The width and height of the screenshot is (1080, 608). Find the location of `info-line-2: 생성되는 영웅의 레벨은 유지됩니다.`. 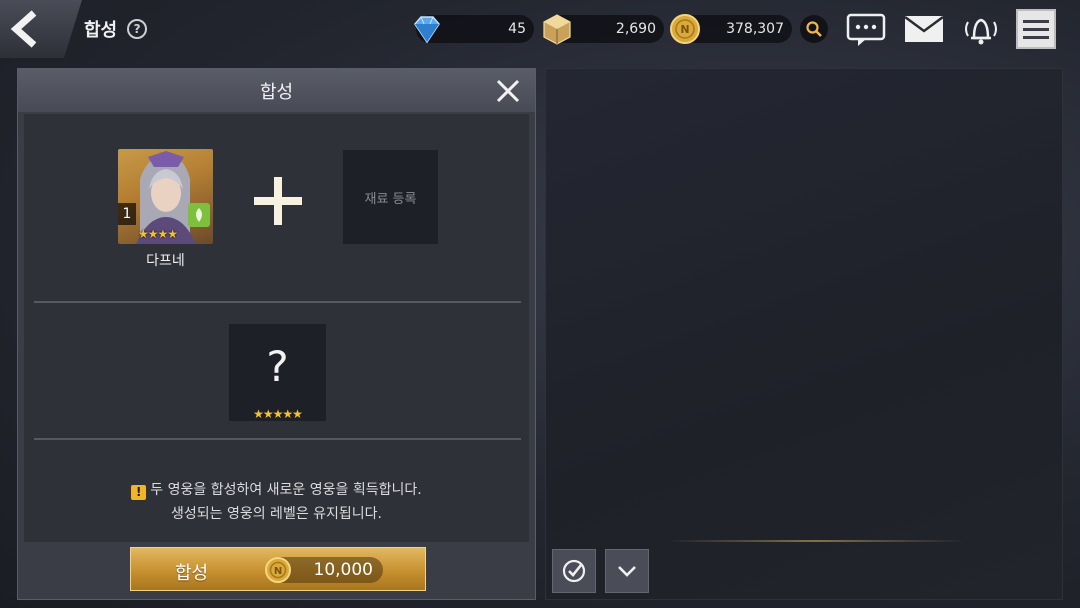

info-line-2: 생성되는 영웅의 레벨은 유지됩니다. is located at coordinates (276, 514).